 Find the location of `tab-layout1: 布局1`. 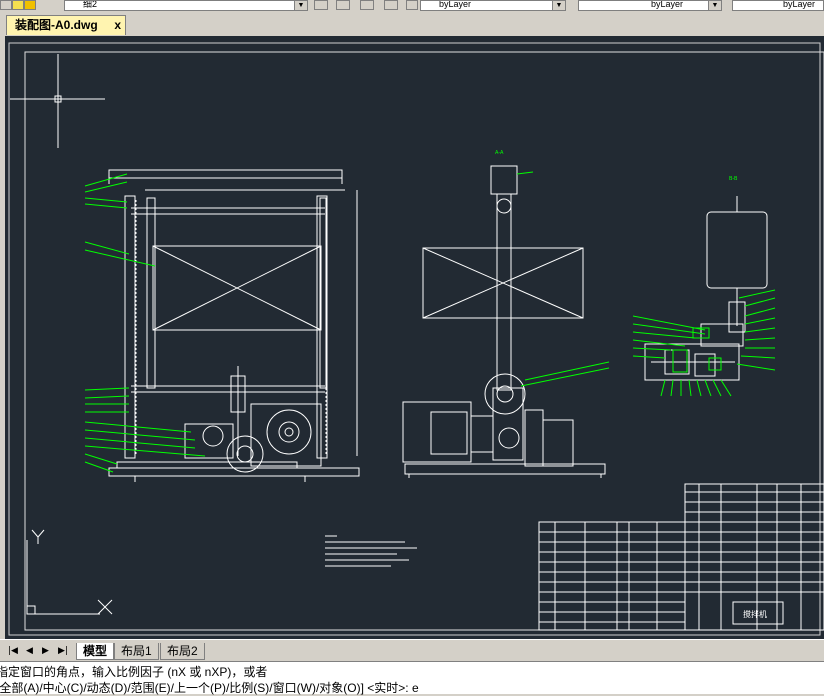

tab-layout1: 布局1 is located at coordinates (136, 651).